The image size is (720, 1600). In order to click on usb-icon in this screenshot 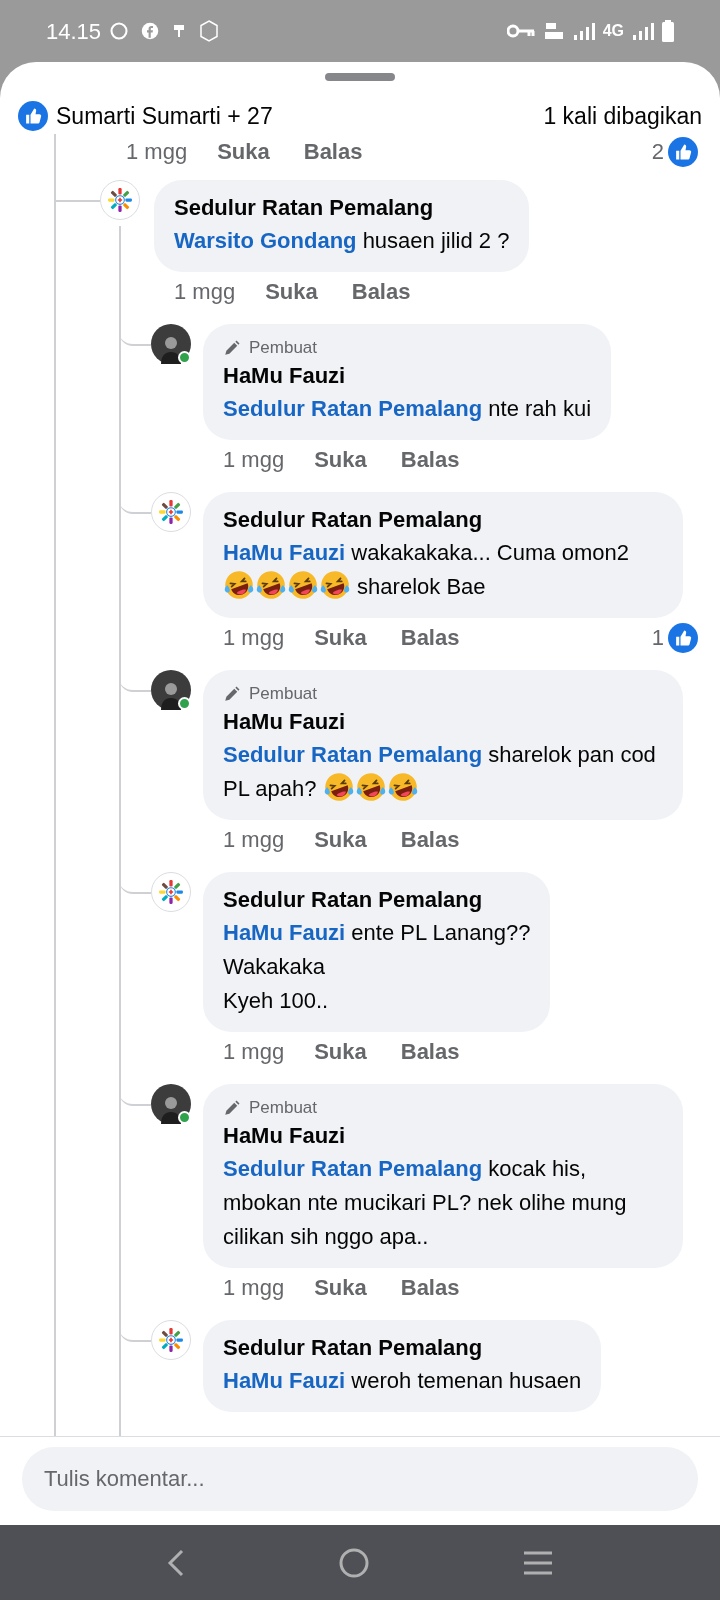, I will do `click(179, 31)`.